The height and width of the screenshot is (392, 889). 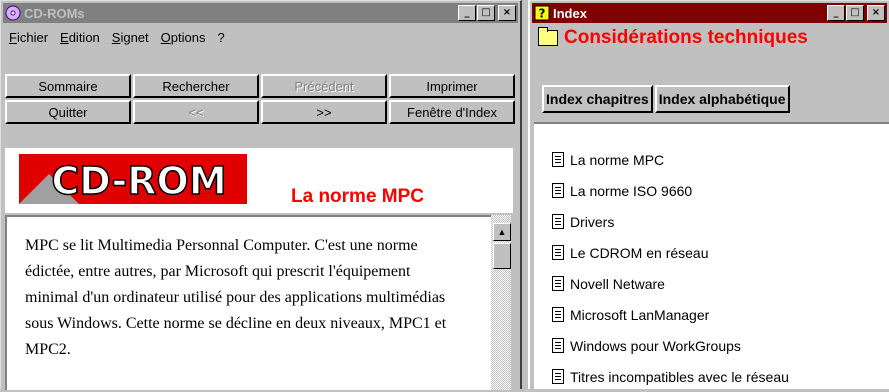 I want to click on imprimer-button: Imprimer, so click(x=452, y=86).